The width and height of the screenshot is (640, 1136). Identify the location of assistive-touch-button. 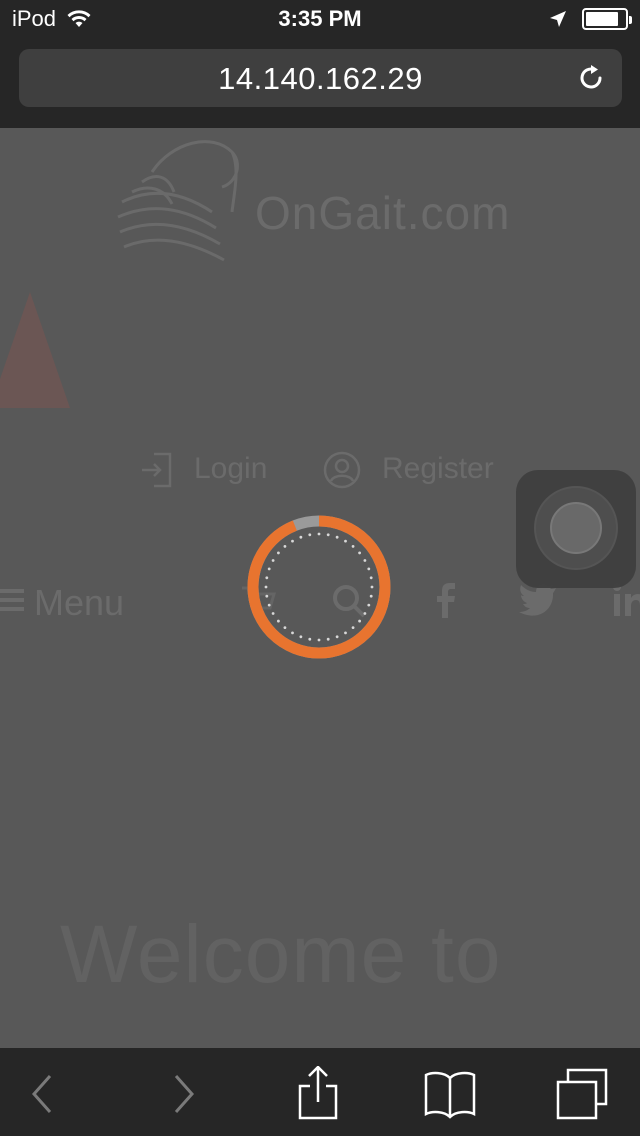
(576, 529).